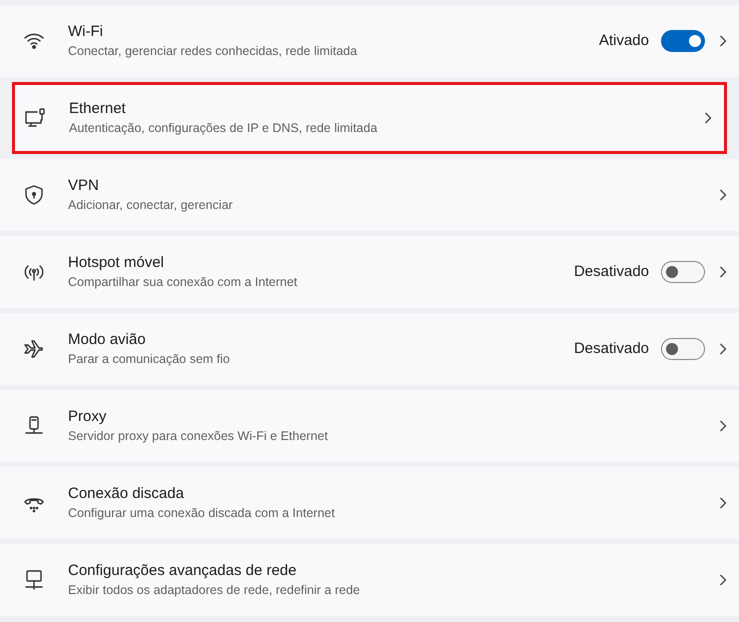  Describe the element at coordinates (369, 272) in the screenshot. I see `settings-row: Hotspot móvel Compartilhar sua conexão com a Internet Desativado` at that location.